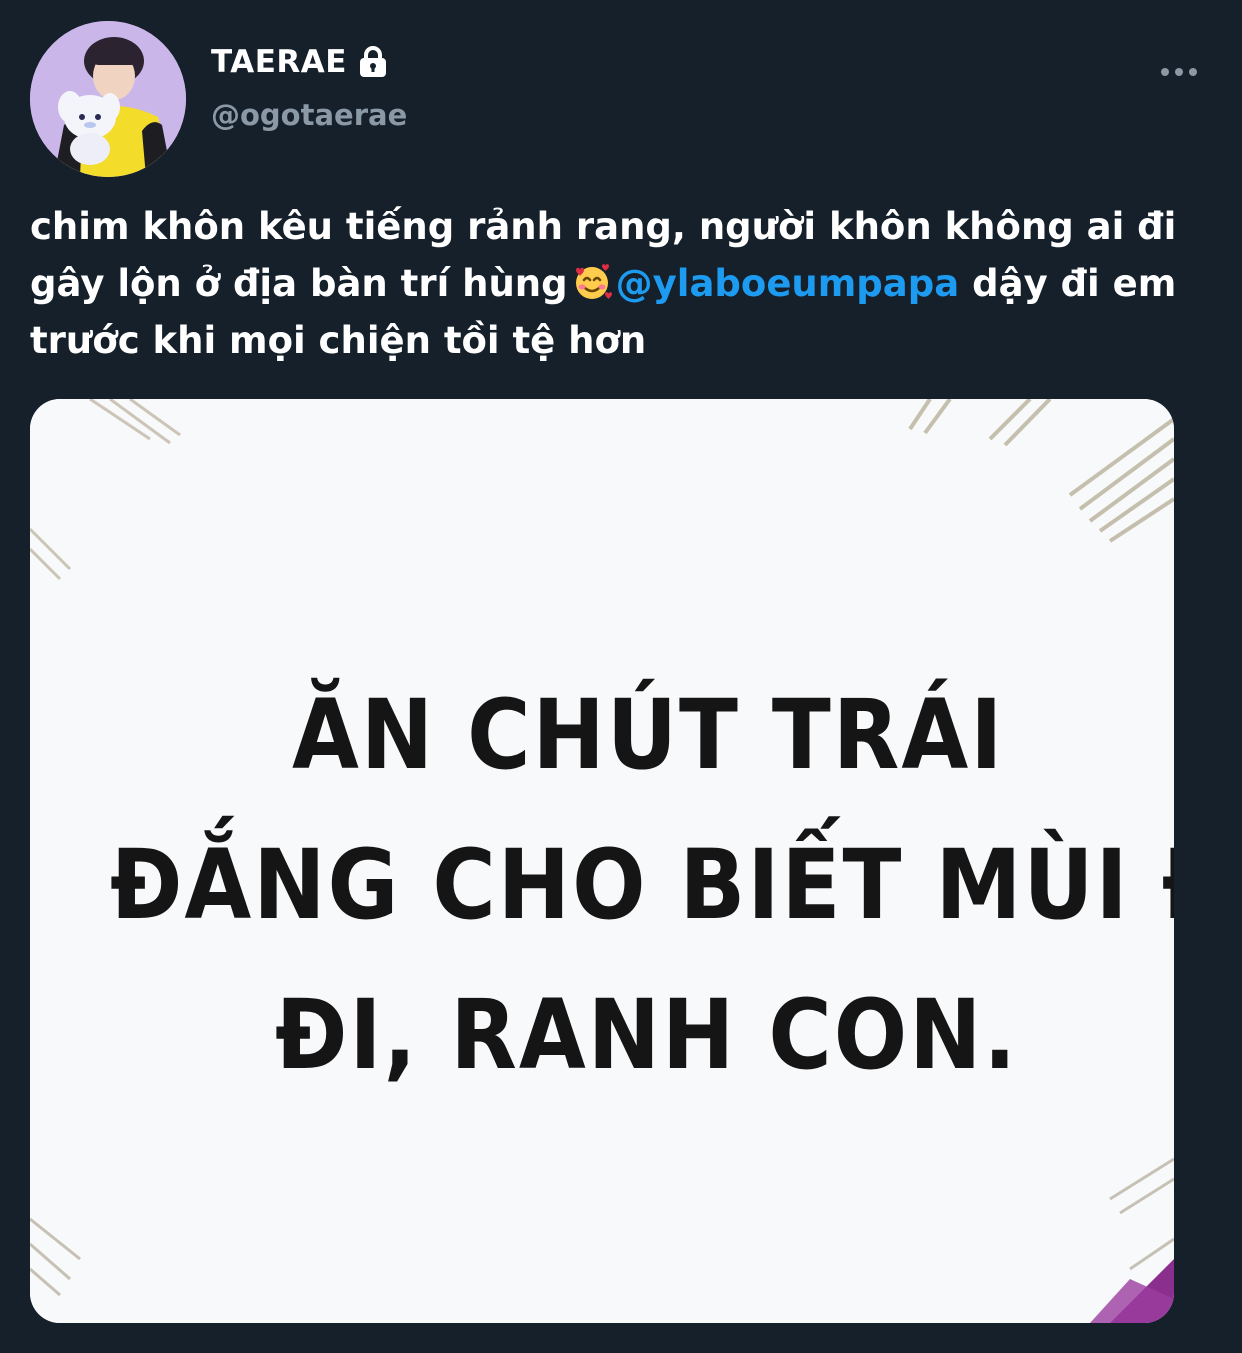 Image resolution: width=1242 pixels, height=1353 pixels. What do you see at coordinates (309, 115) in the screenshot?
I see `user-handle: @ogotaerae` at bounding box center [309, 115].